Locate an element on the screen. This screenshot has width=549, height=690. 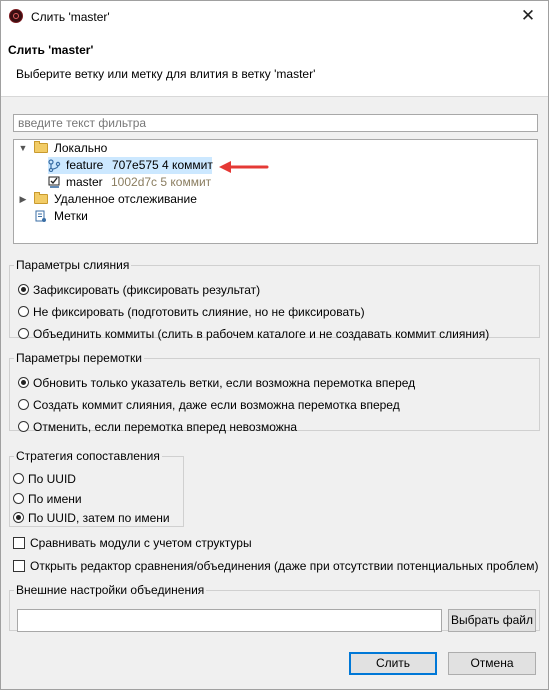
checkbox-label: Сравнивать модули с учетом структуры is located at coordinates (141, 543).